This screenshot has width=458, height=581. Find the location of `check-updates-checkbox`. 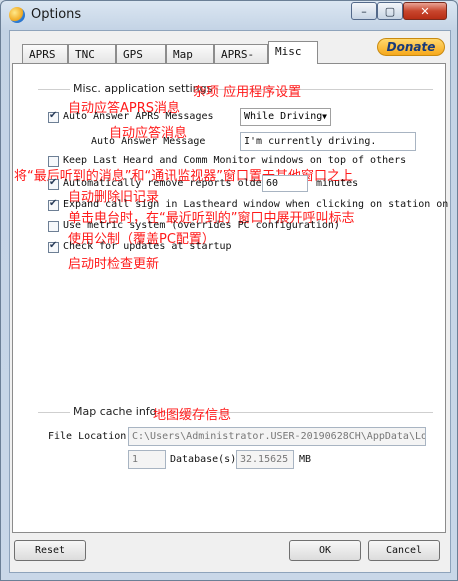

check-updates-checkbox is located at coordinates (53, 246).